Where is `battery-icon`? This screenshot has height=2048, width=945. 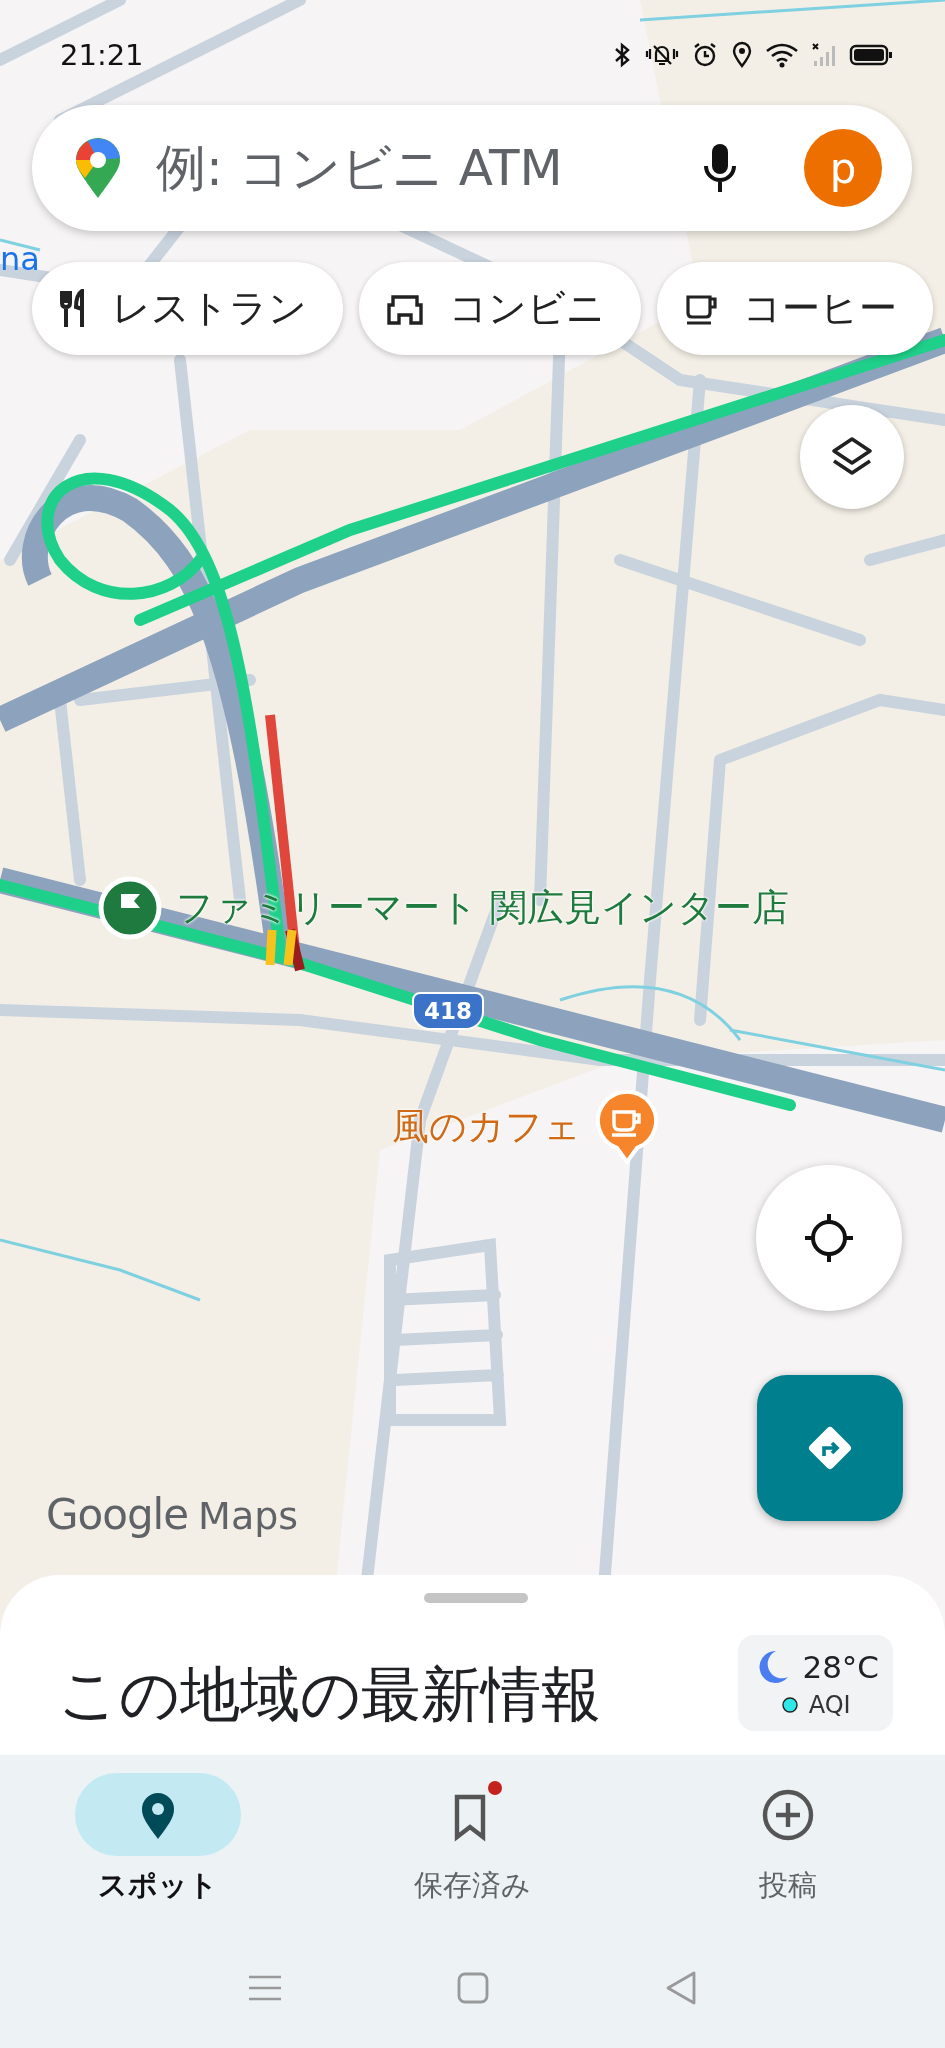
battery-icon is located at coordinates (871, 55).